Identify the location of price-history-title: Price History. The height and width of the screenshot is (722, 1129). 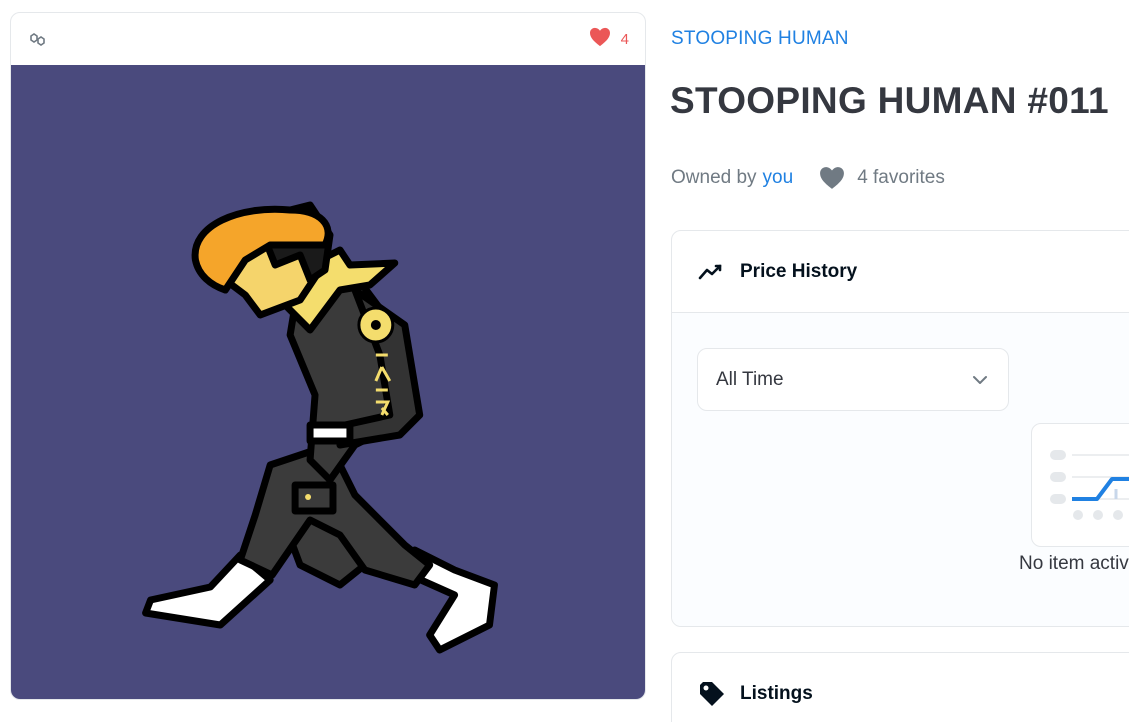
(799, 271).